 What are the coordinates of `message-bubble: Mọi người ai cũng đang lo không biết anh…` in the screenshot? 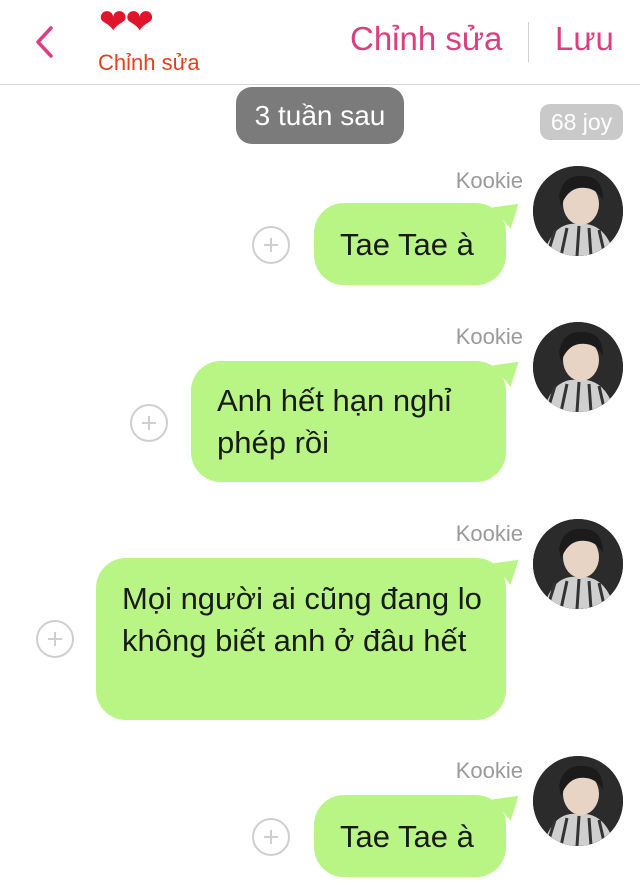 It's located at (301, 639).